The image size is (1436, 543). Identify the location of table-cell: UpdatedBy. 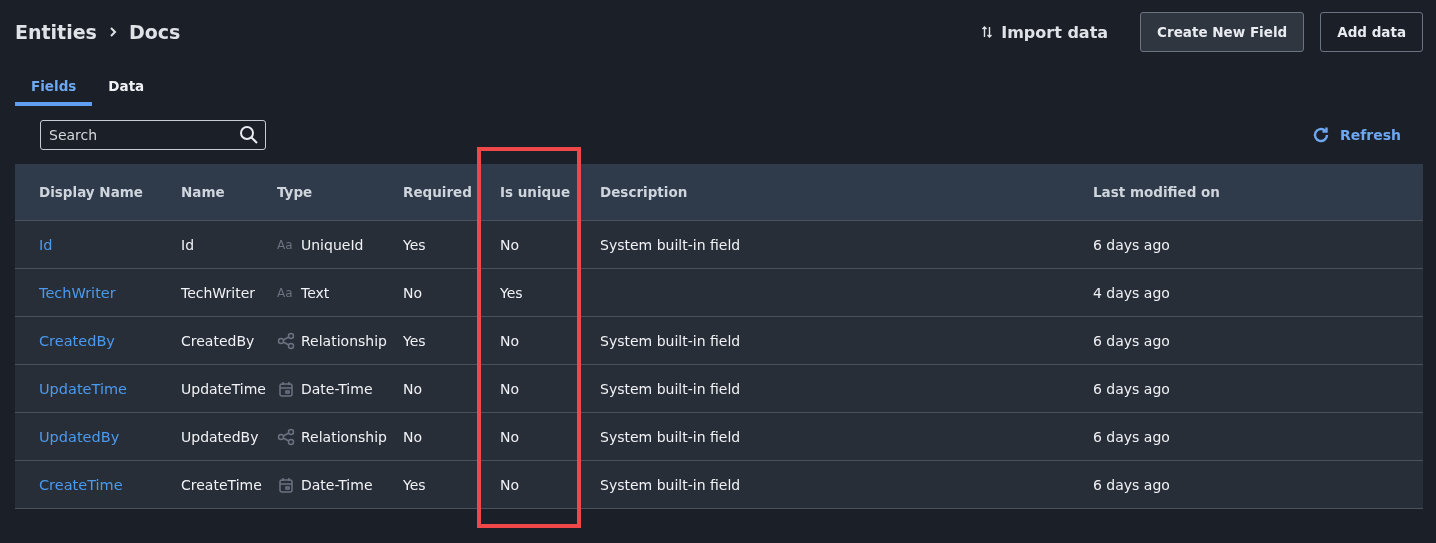
(220, 436).